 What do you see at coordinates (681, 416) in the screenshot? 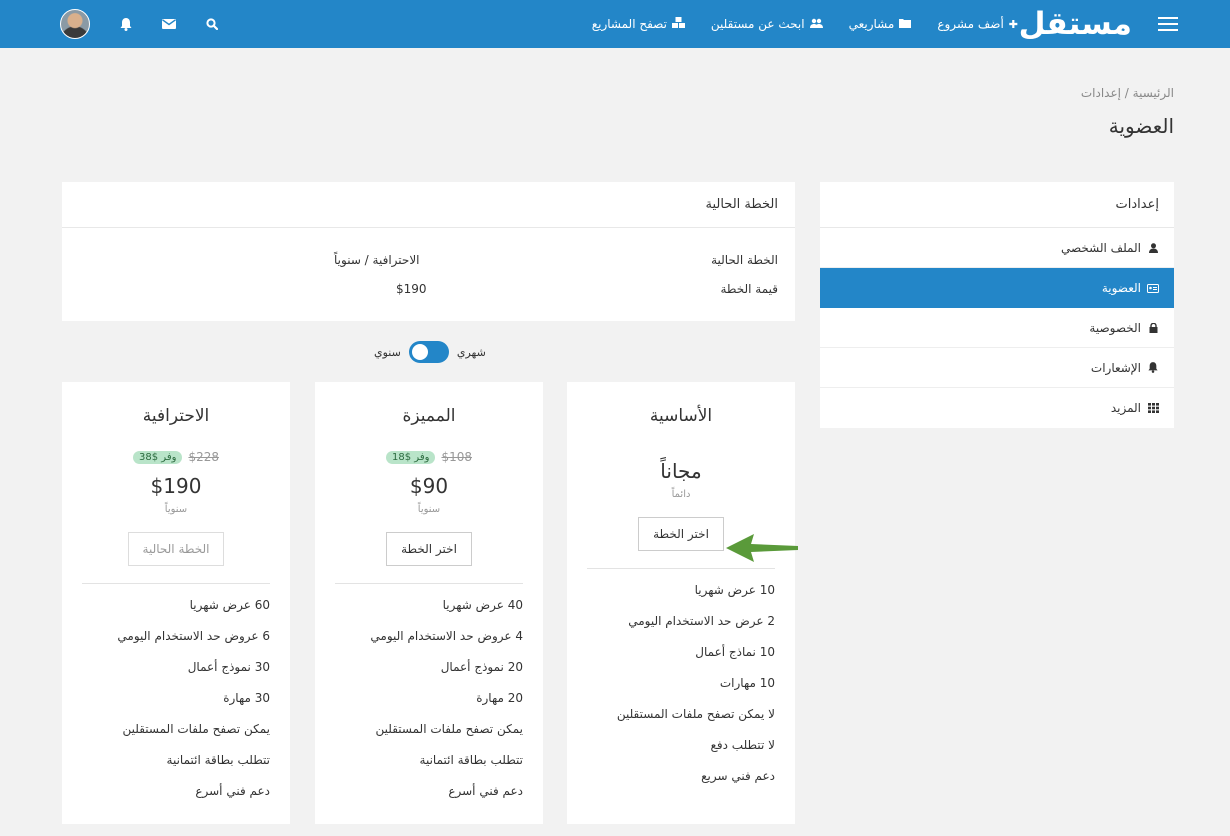
I see `plan-name: الأساسية` at bounding box center [681, 416].